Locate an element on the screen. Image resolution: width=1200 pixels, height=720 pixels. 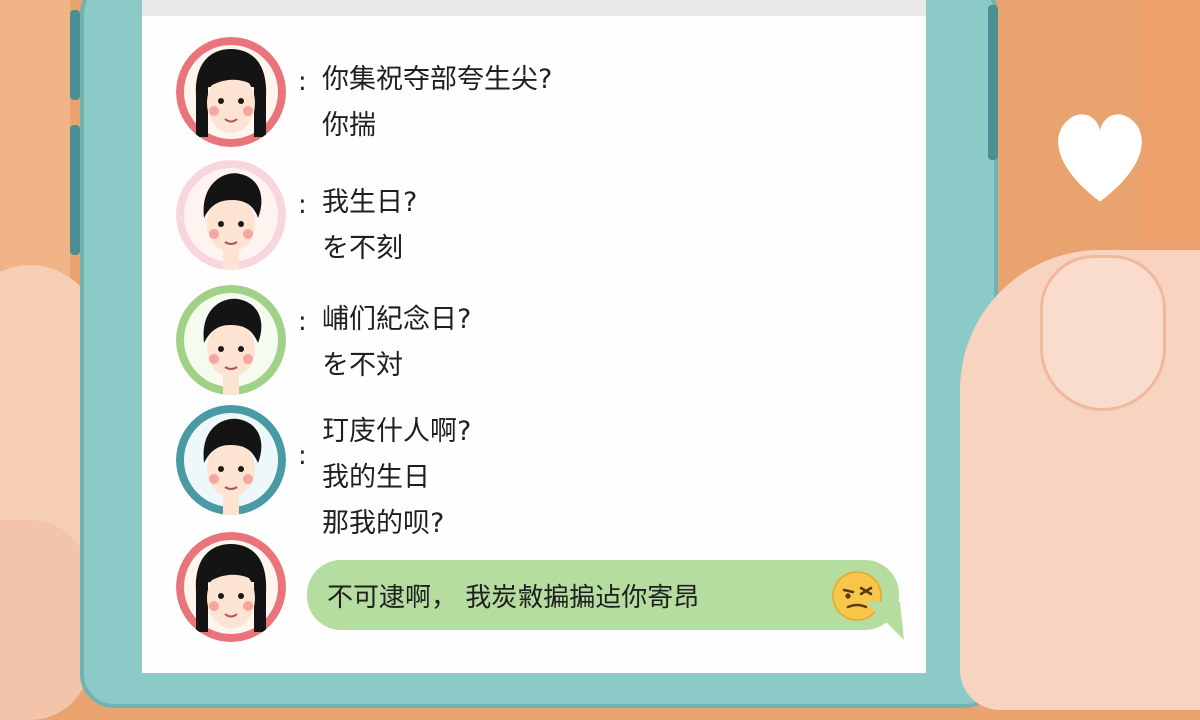
message-text: 玎庋什人啊? 我的生日 那我的呗? is located at coordinates (396, 478).